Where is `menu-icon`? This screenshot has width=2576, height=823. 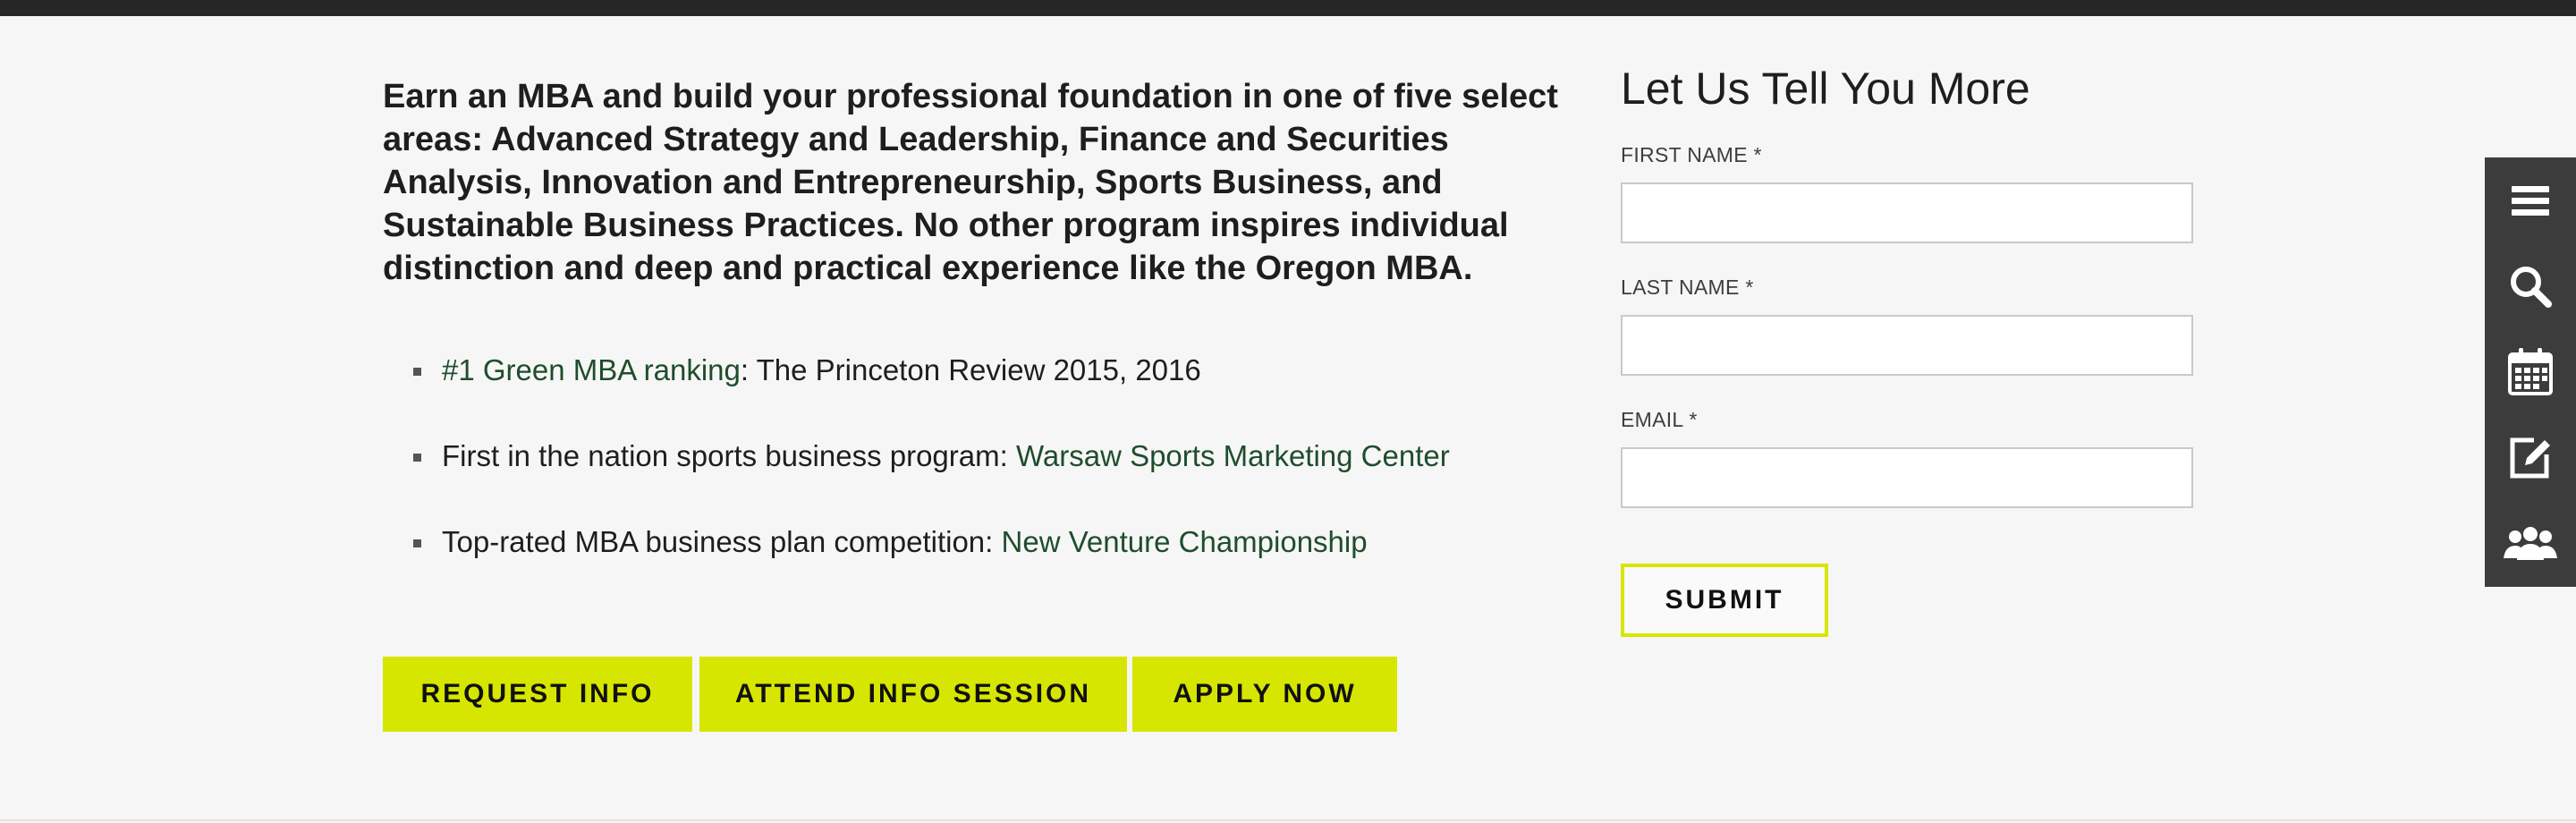
menu-icon is located at coordinates (2530, 201).